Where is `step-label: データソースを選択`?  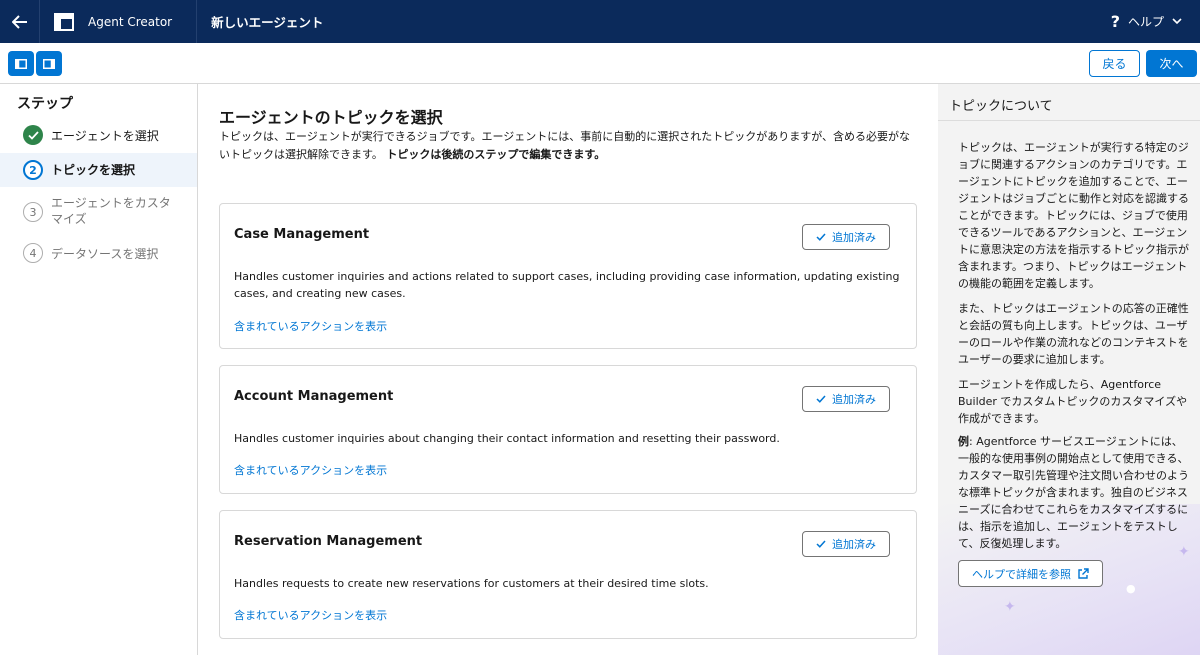 step-label: データソースを選択 is located at coordinates (105, 254).